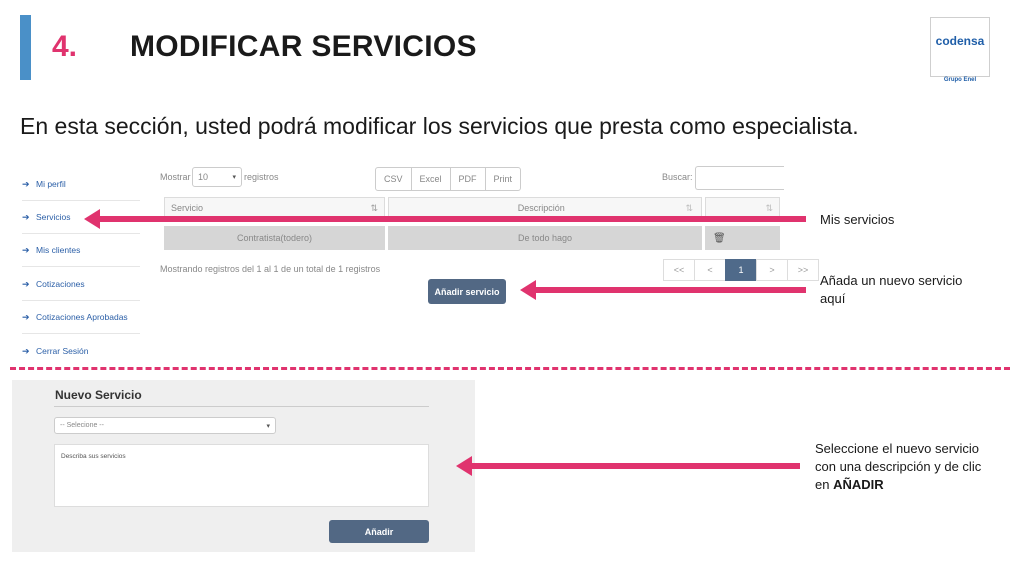 This screenshot has width=1024, height=576. What do you see at coordinates (452, 219) in the screenshot?
I see `arrow-line-mis-servicios` at bounding box center [452, 219].